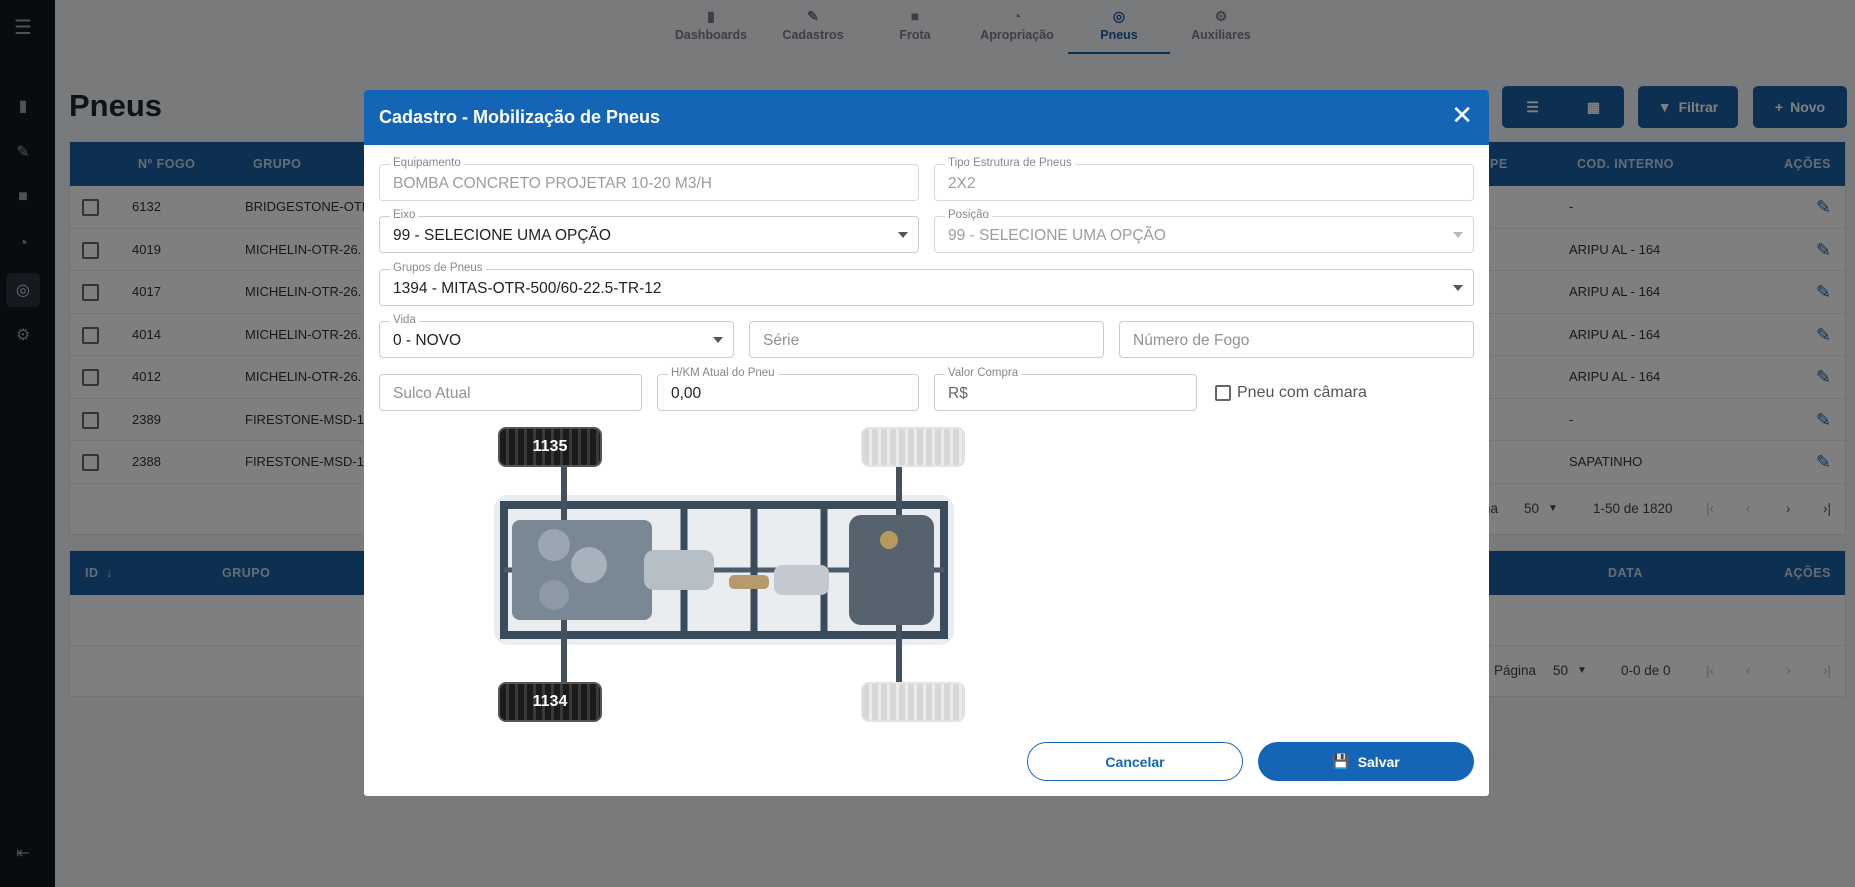 This screenshot has width=1855, height=887. I want to click on numero-fogo-input: Número de Fogo, so click(1296, 339).